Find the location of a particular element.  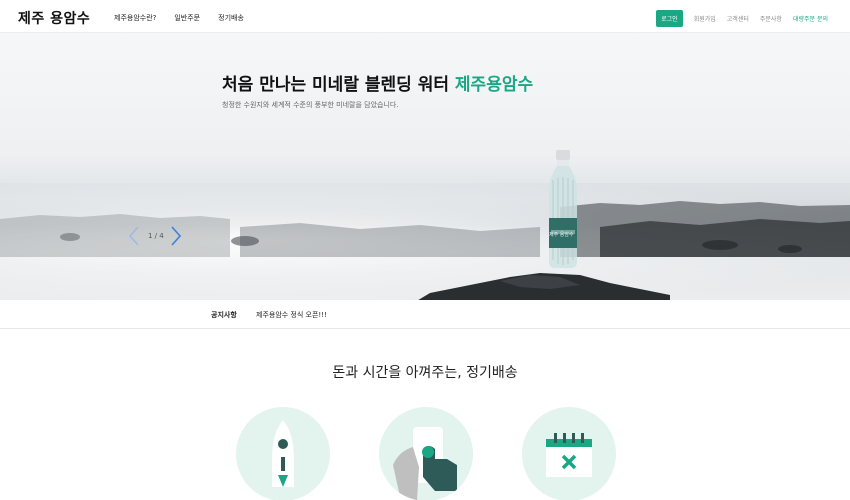

hero-title-accent: 제주용암수 is located at coordinates (494, 85).